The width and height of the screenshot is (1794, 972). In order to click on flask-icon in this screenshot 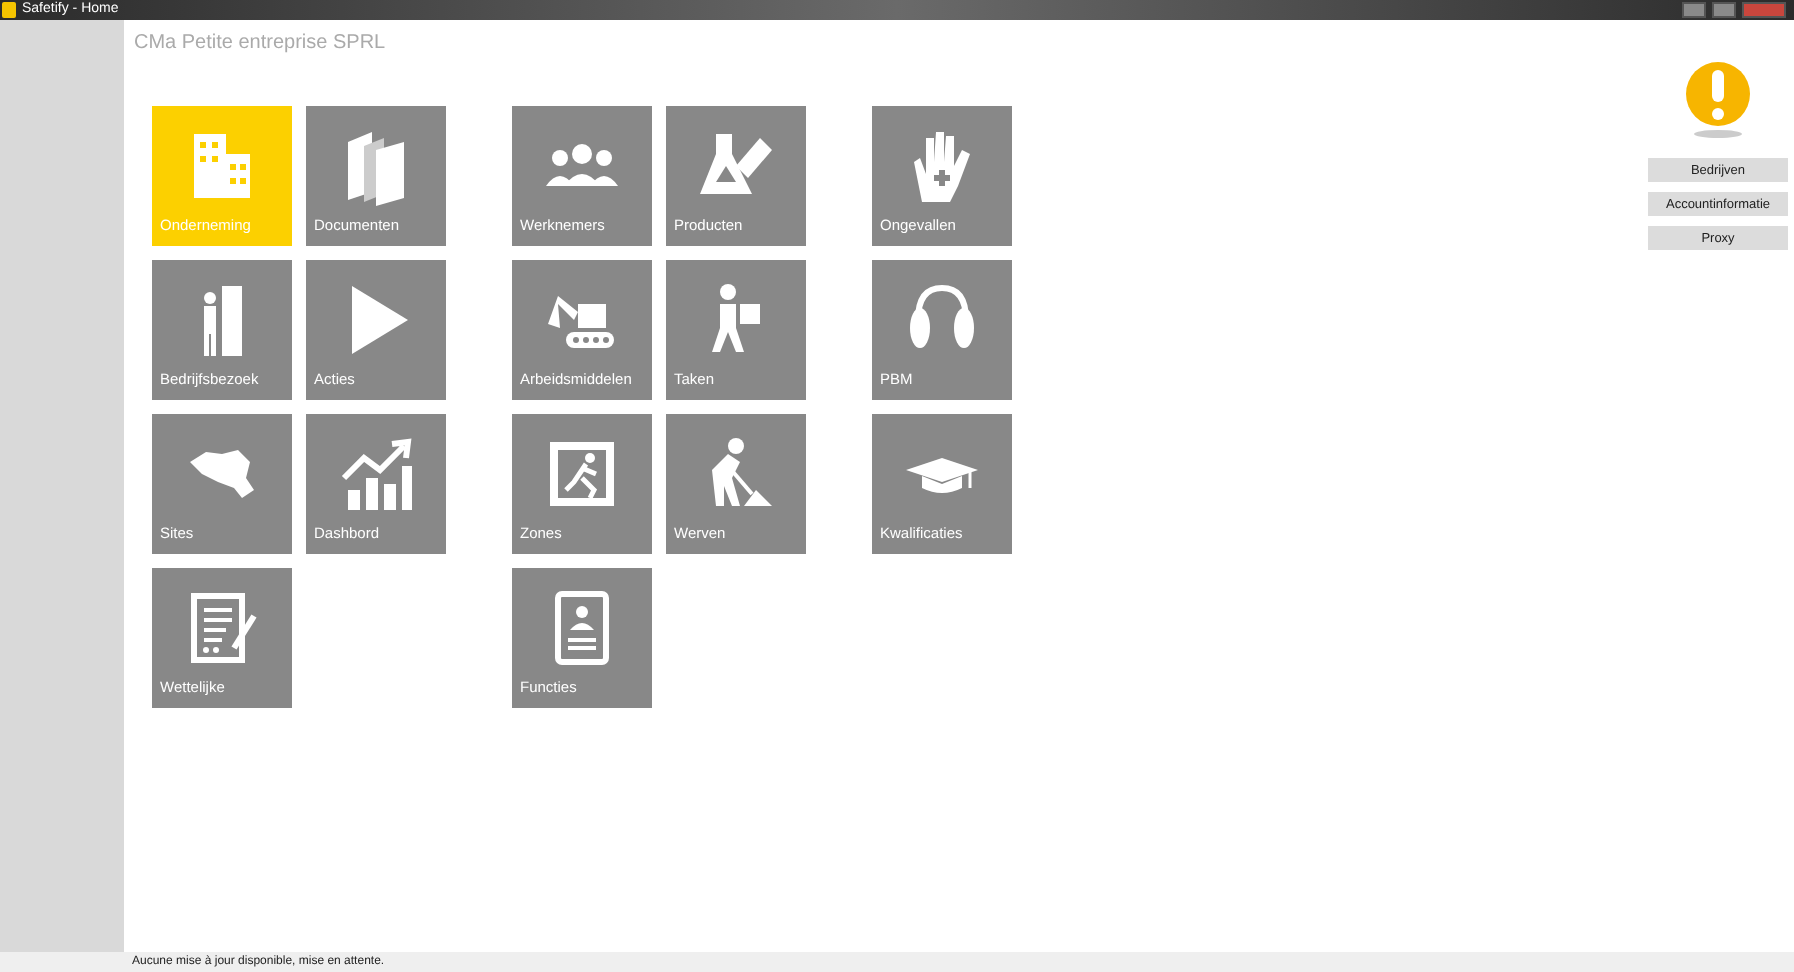, I will do `click(736, 164)`.